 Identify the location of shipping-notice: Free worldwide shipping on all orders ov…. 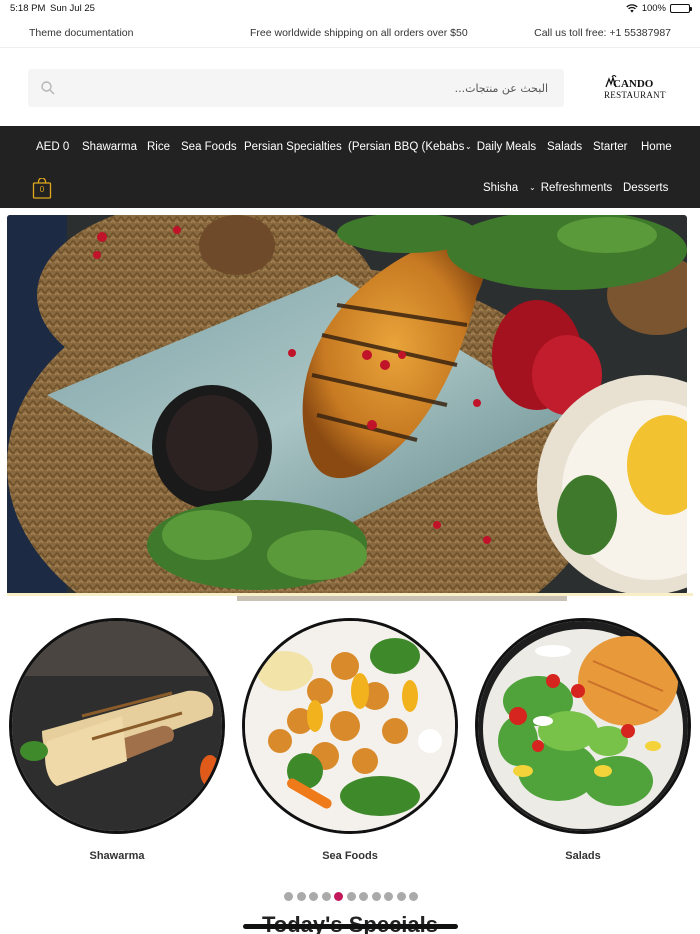
(359, 33).